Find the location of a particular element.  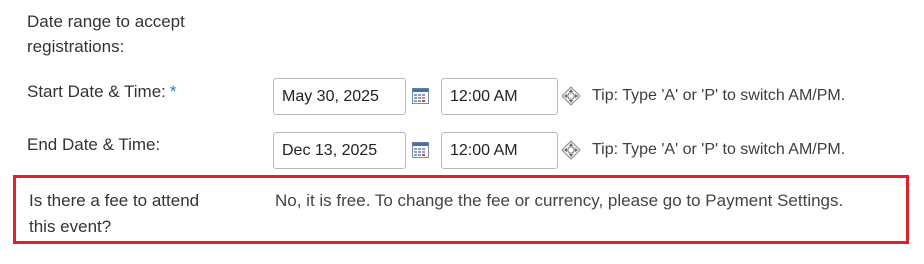

required-asterisk: * is located at coordinates (173, 91).